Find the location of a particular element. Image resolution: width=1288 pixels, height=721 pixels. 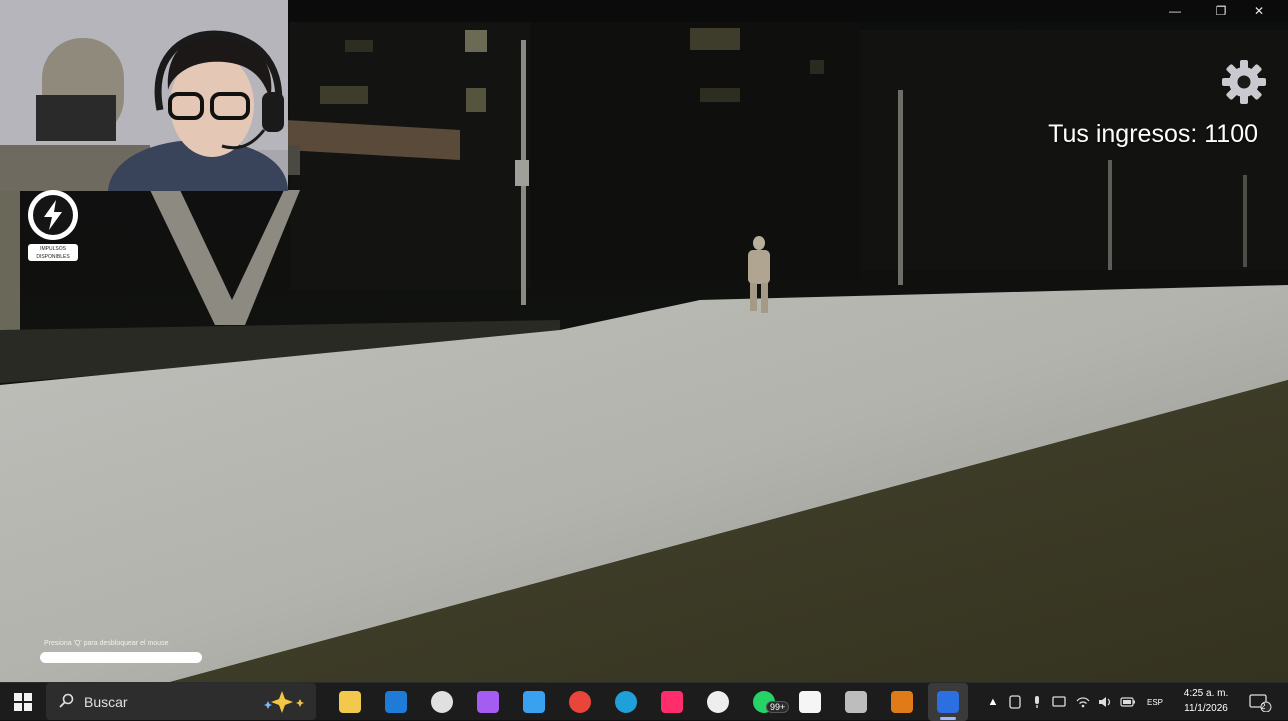

minimize-button: — is located at coordinates (1175, 11).